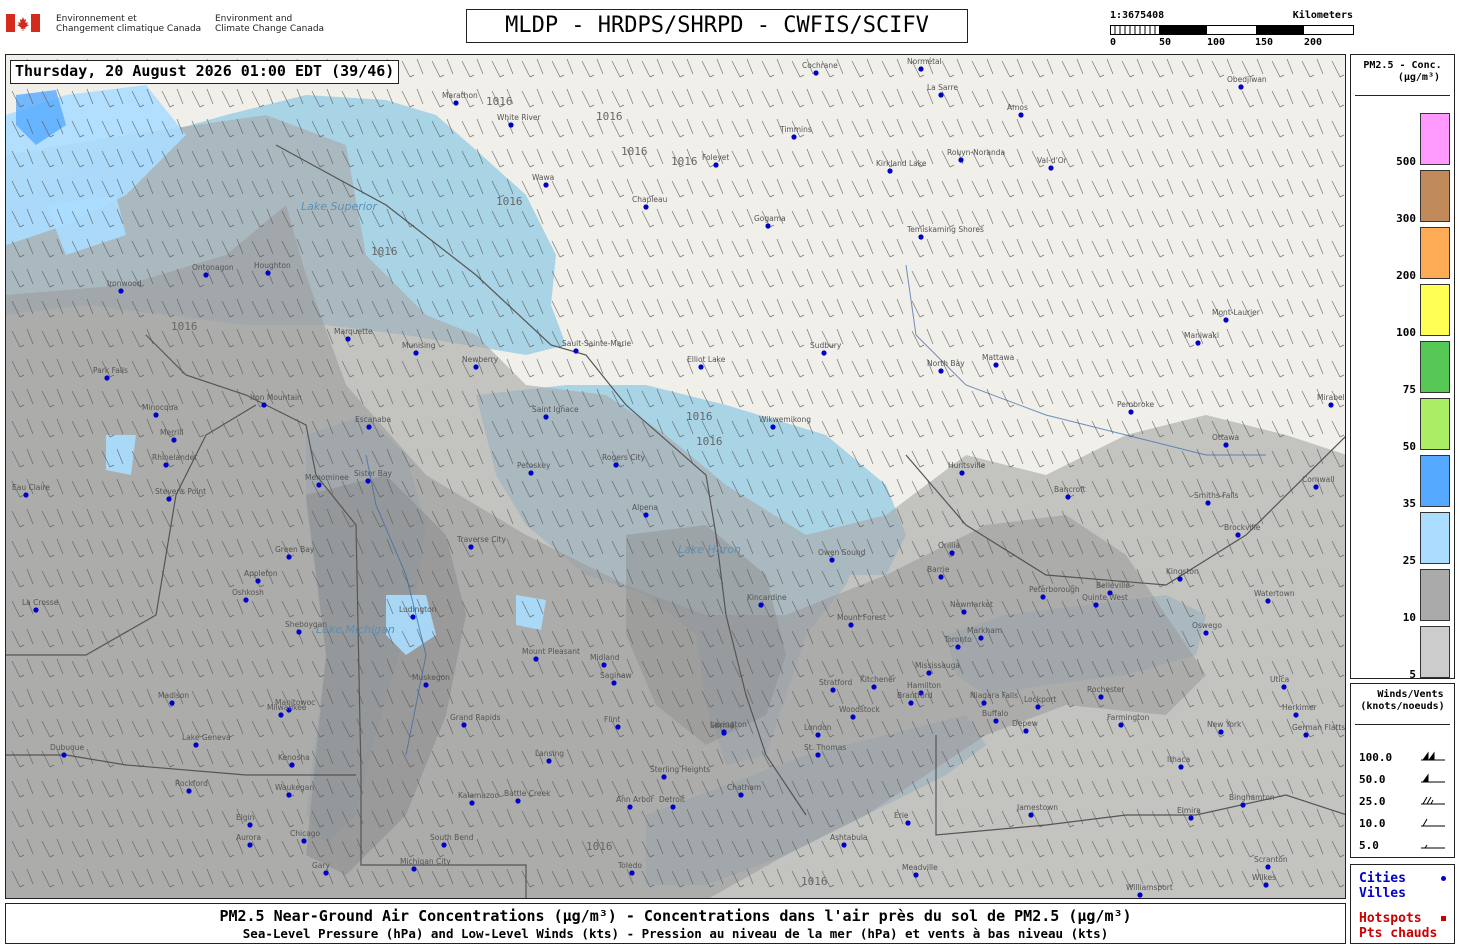 The height and width of the screenshot is (950, 1460). I want to click on wind-row-25: 25.0, so click(1372, 801).